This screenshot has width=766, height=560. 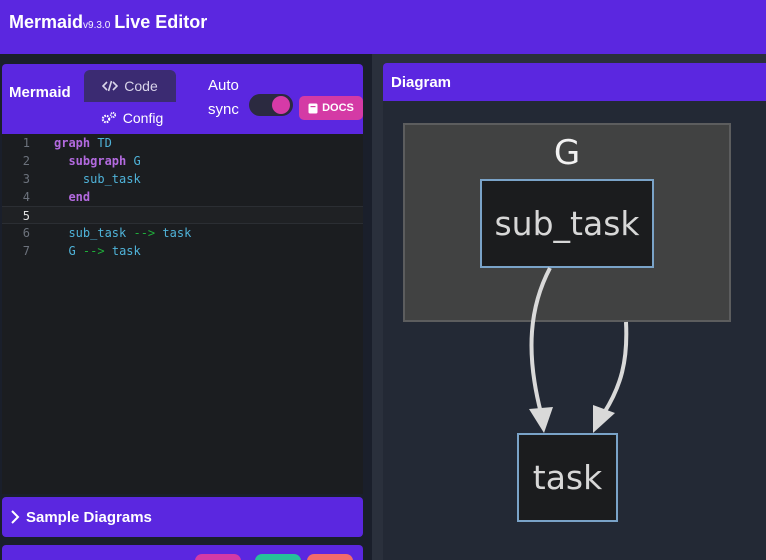 I want to click on action-pill-green, so click(x=278, y=557).